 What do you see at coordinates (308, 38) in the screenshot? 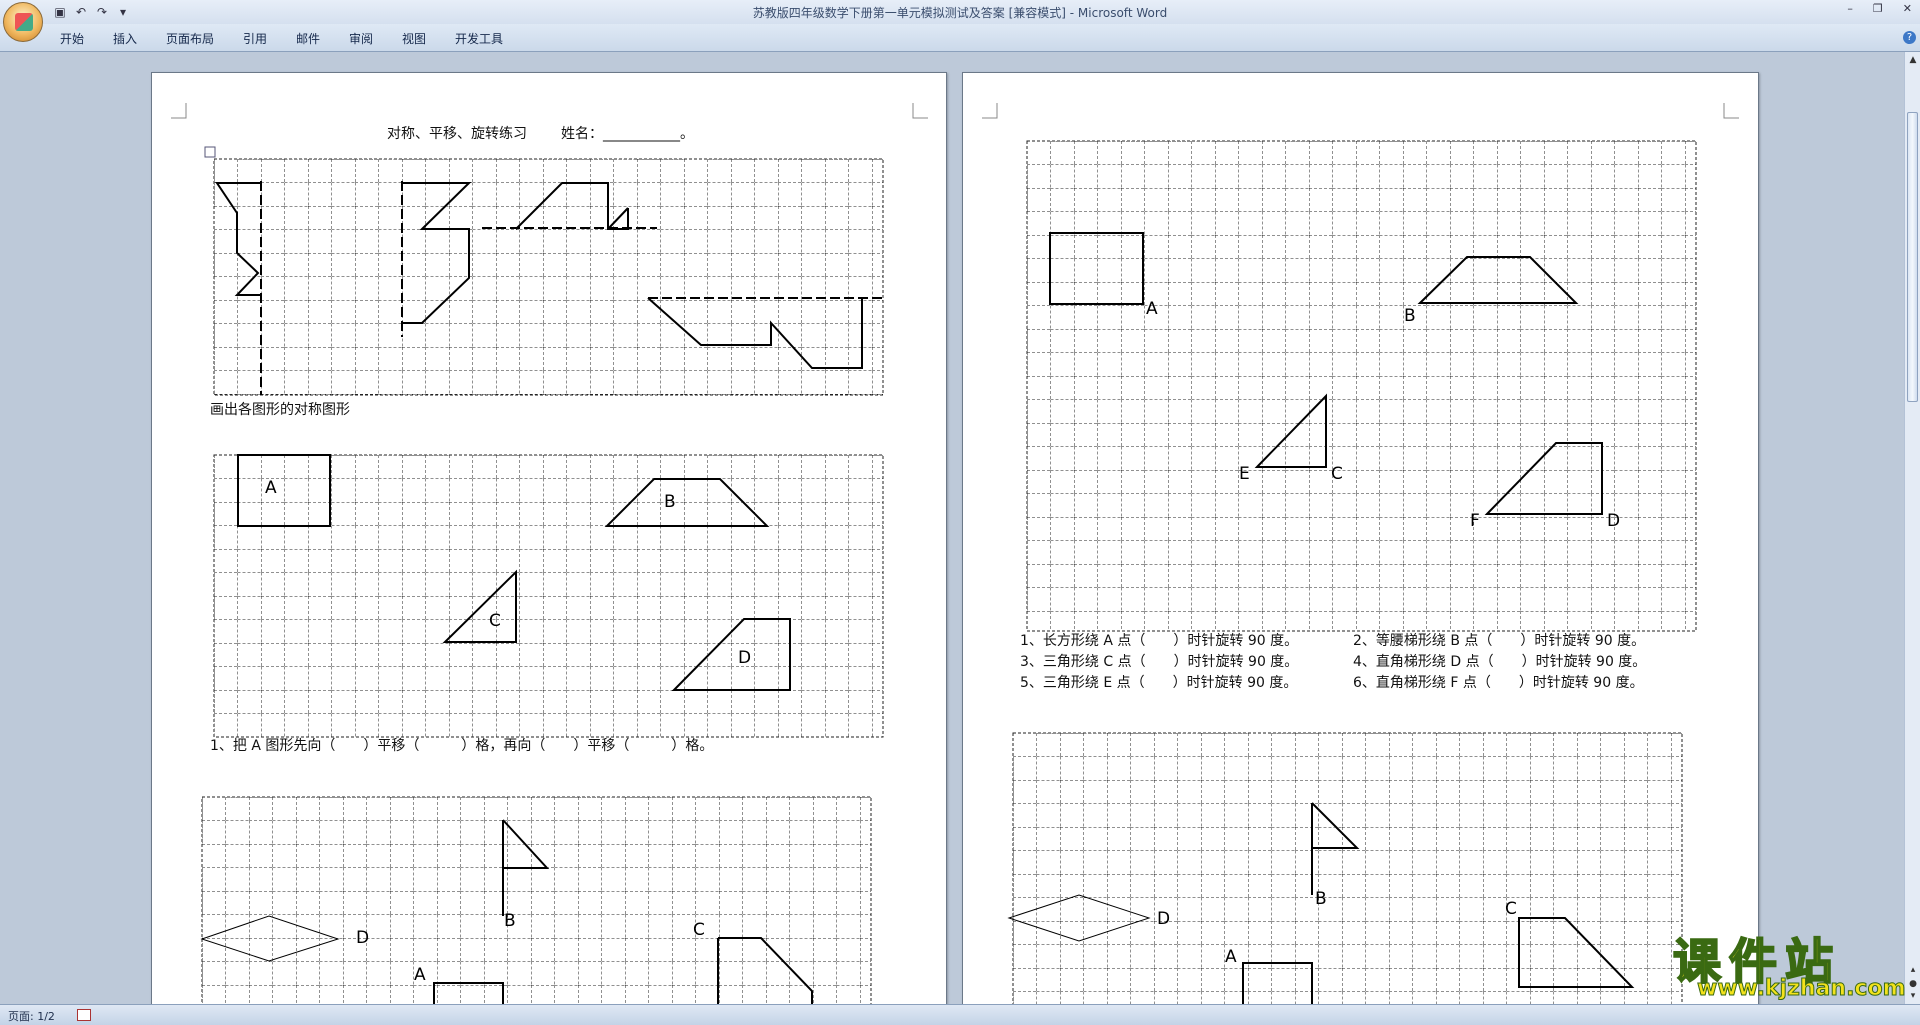
I see `tab-mailings: 邮件` at bounding box center [308, 38].